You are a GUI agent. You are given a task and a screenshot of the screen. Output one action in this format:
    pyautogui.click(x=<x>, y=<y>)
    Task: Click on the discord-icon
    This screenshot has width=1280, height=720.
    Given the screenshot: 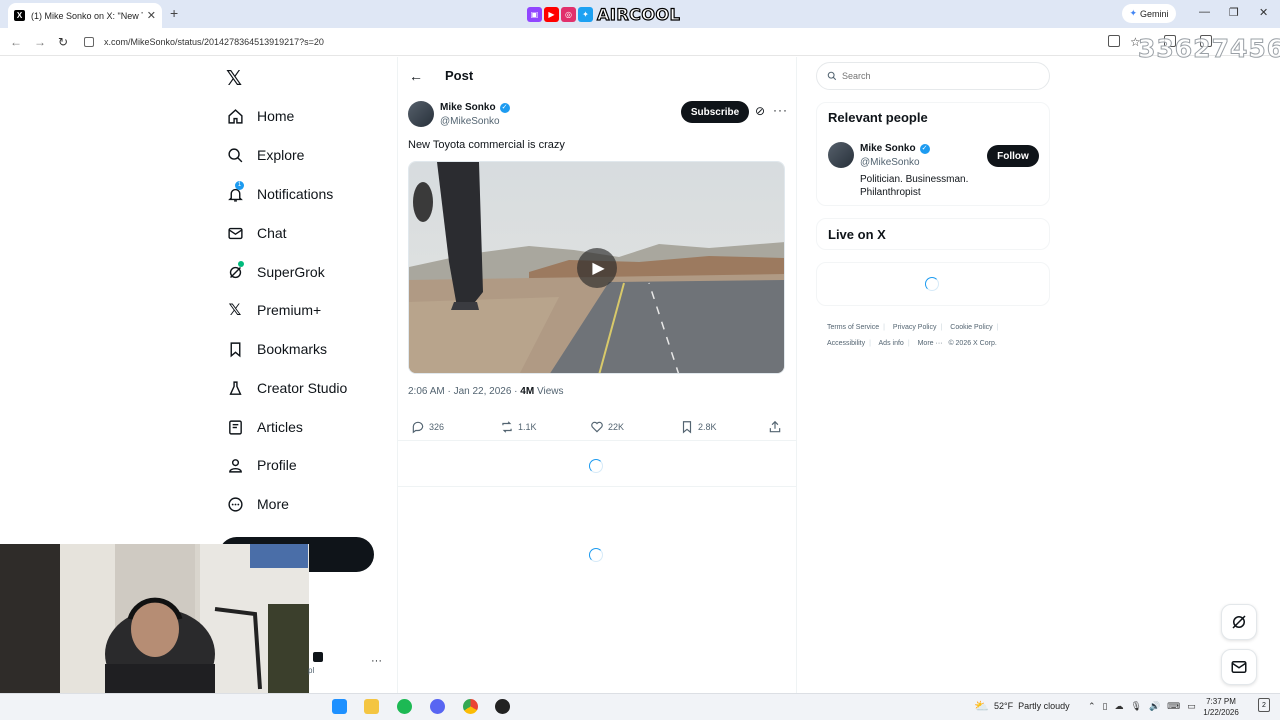 What is the action you would take?
    pyautogui.click(x=437, y=706)
    